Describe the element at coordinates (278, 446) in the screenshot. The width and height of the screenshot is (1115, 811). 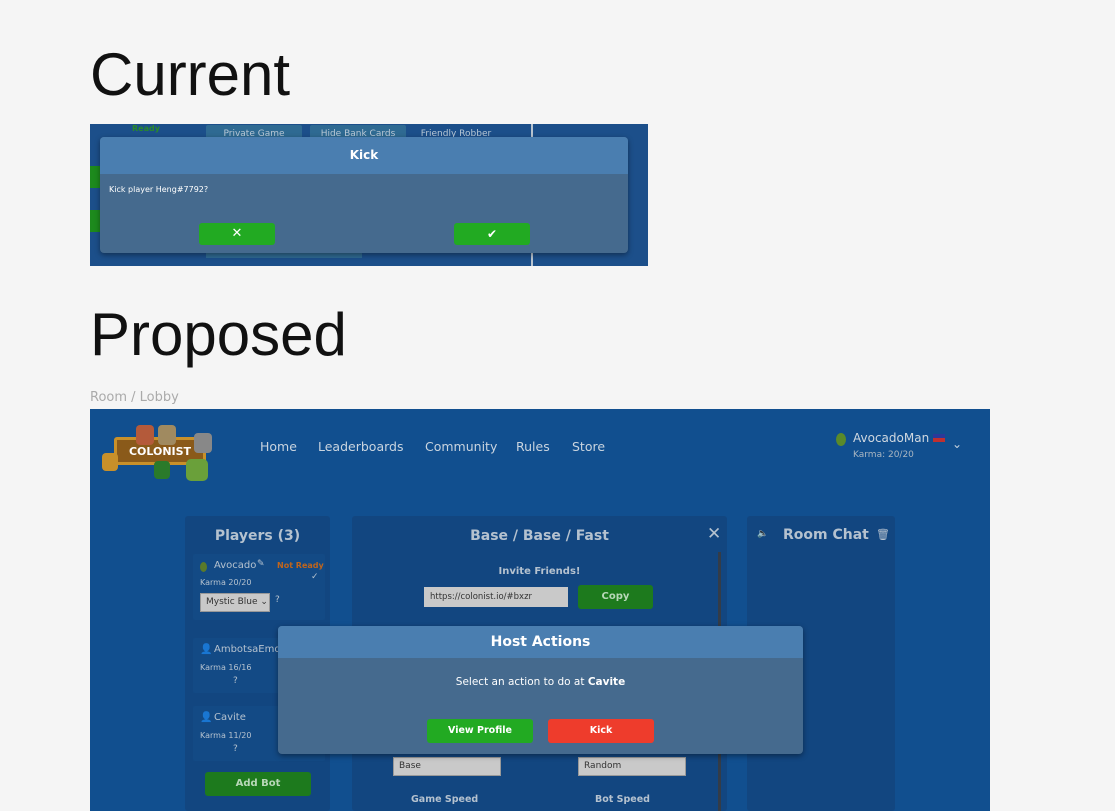
I see `nav-home: Home` at that location.